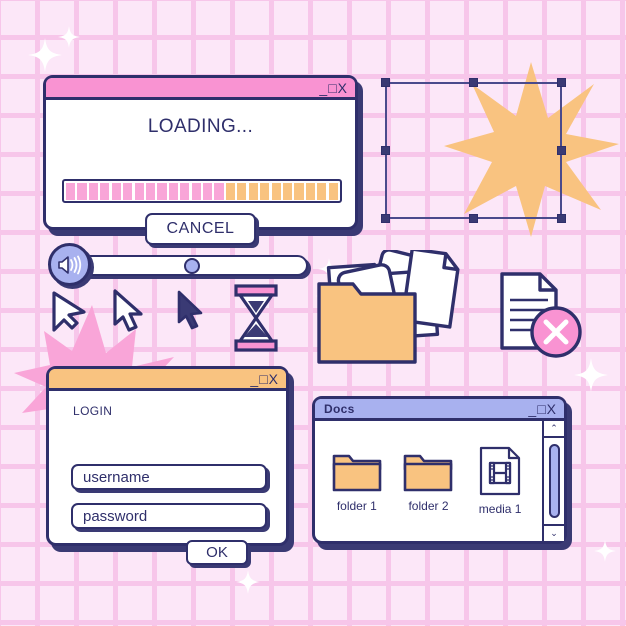 The height and width of the screenshot is (626, 626). What do you see at coordinates (179, 266) in the screenshot?
I see `volume-slider` at bounding box center [179, 266].